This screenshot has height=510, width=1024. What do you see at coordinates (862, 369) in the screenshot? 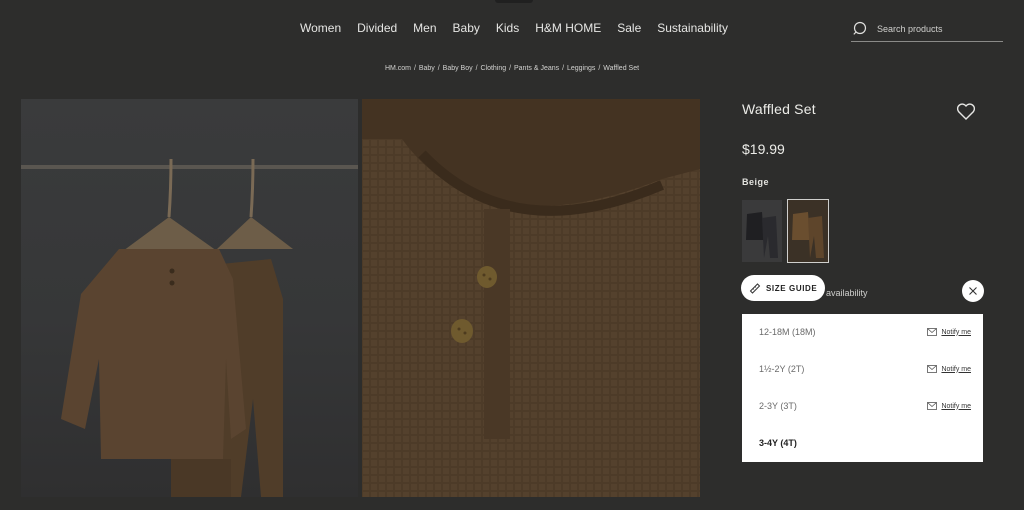
I see `size-option-1-2y: 1½-2Y (2T) Notify me` at bounding box center [862, 369].